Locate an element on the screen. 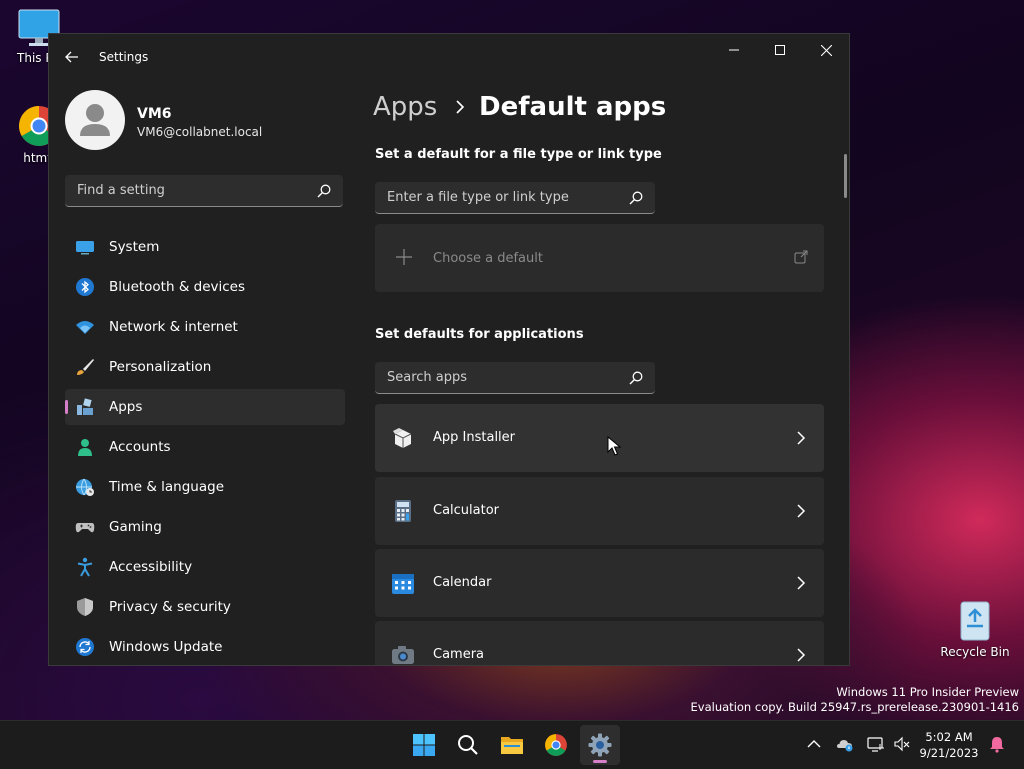 Image resolution: width=1024 pixels, height=769 pixels. filetype-search-box is located at coordinates (515, 198).